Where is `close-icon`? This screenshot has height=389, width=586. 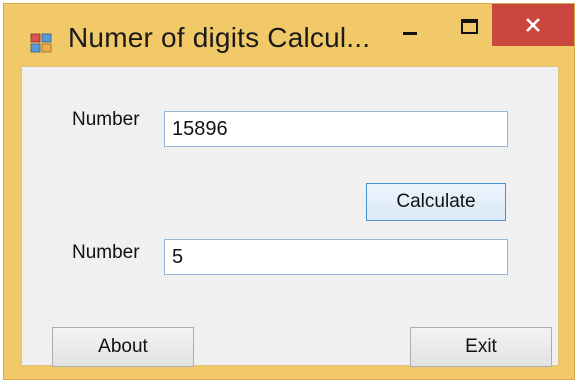 close-icon is located at coordinates (533, 25).